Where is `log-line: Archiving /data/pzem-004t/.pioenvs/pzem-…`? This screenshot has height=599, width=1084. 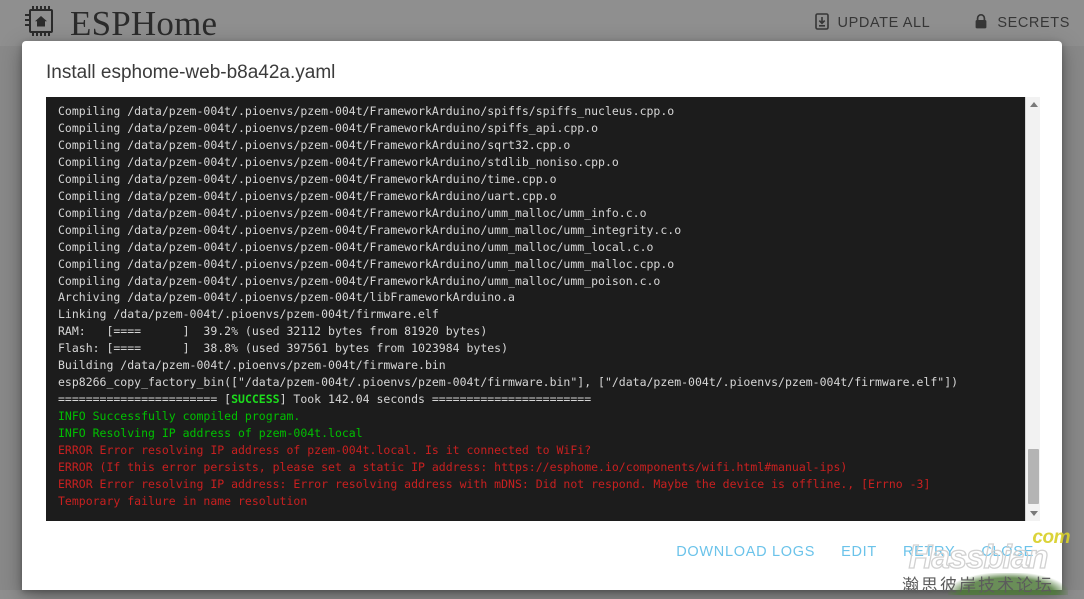 log-line: Archiving /data/pzem-004t/.pioenvs/pzem-… is located at coordinates (286, 297).